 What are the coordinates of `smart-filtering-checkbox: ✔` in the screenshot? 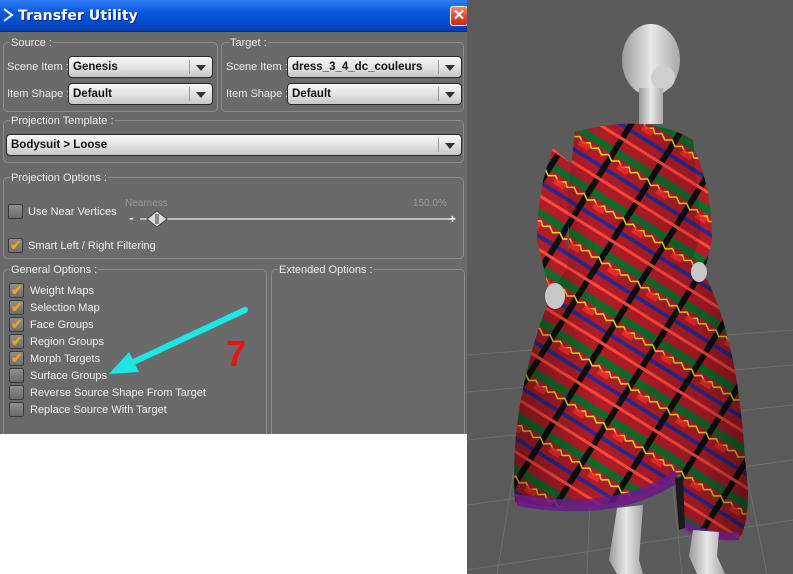 It's located at (15, 245).